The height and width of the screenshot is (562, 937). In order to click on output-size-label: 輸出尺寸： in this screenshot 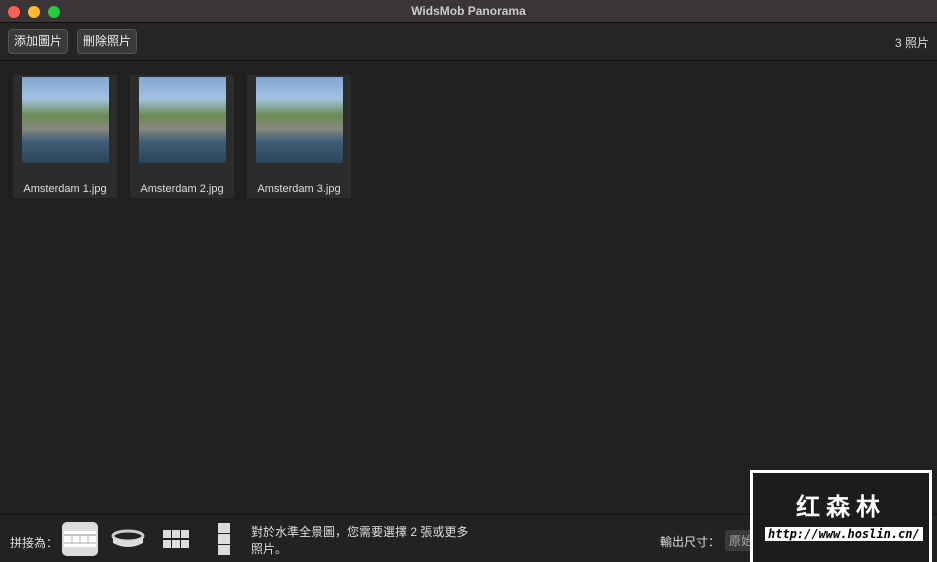, I will do `click(690, 542)`.